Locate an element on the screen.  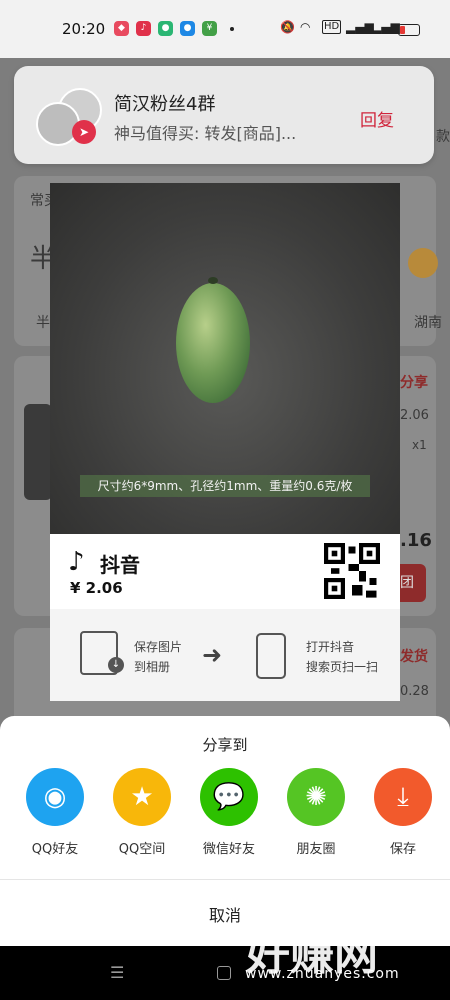
bg-price-1: 2.06 is located at coordinates (414, 415).